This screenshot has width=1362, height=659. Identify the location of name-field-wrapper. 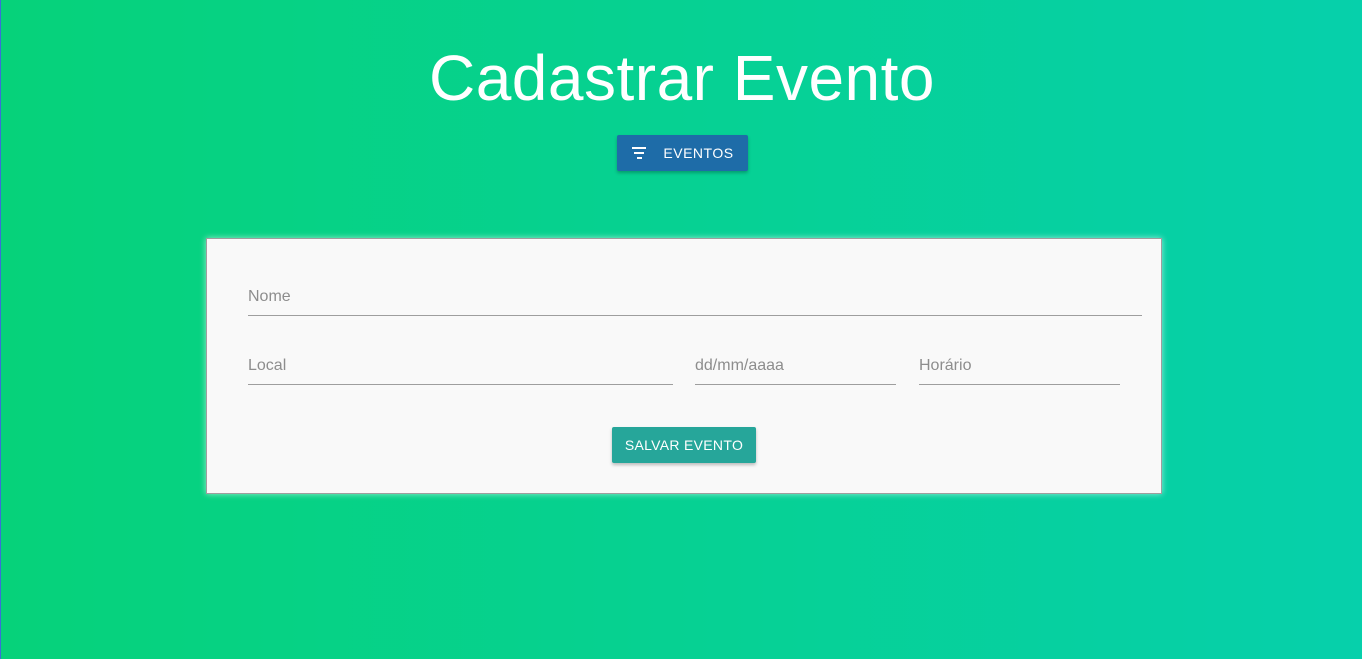
(695, 297).